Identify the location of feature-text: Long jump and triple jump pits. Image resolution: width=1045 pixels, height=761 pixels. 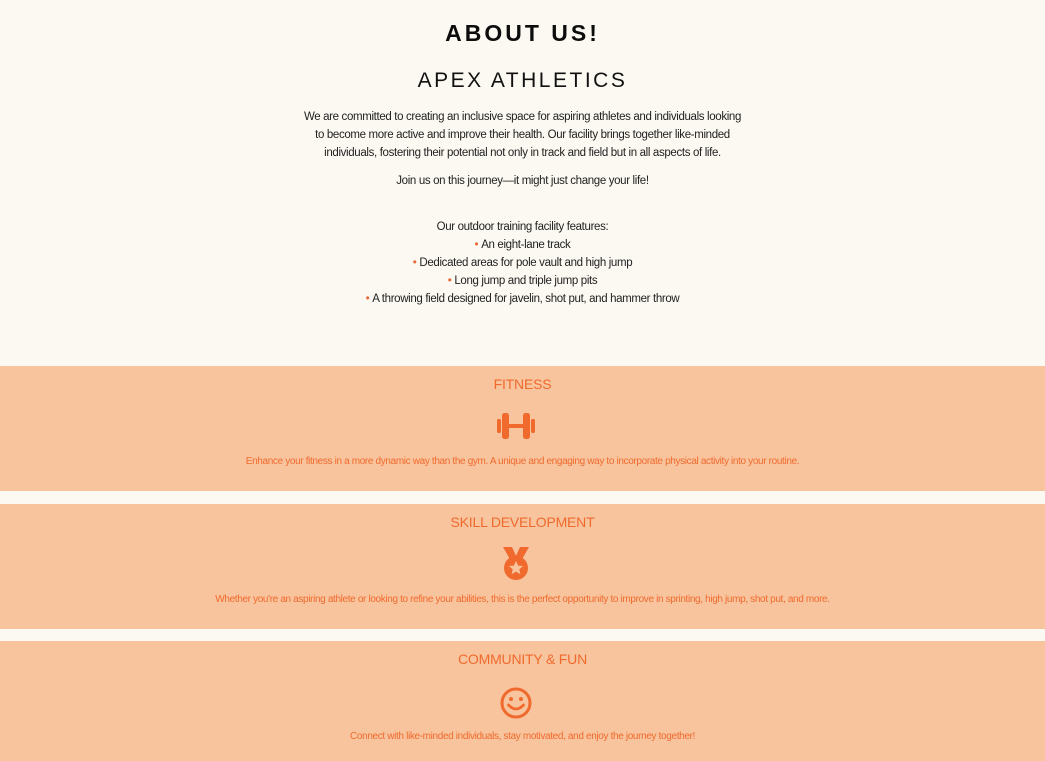
(526, 281).